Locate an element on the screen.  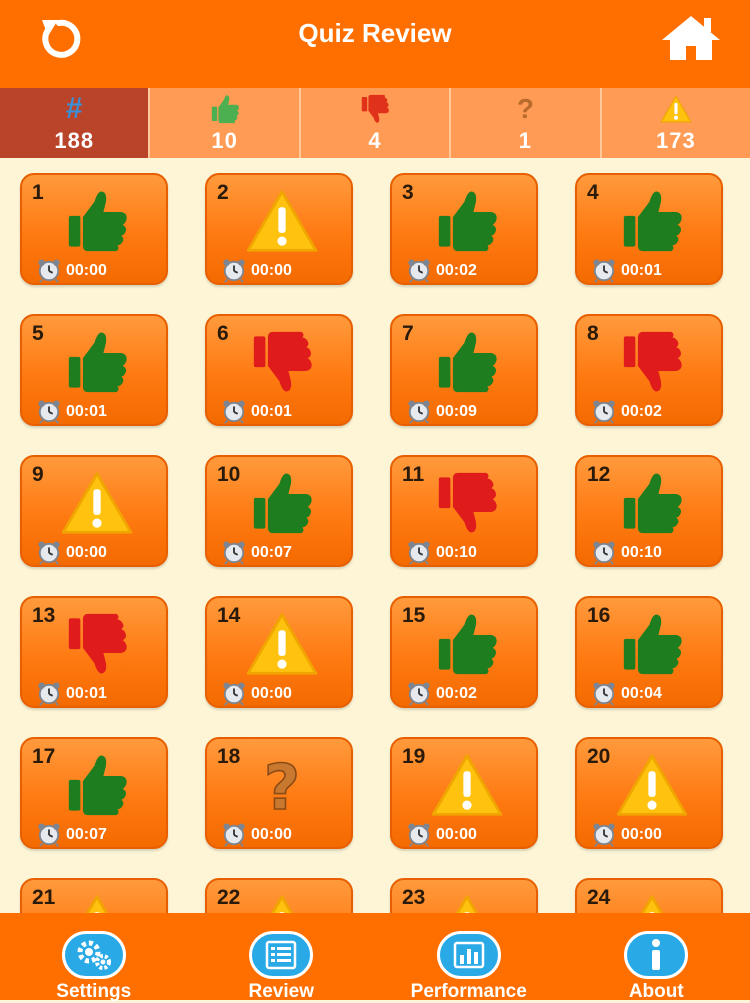
question-time: 00:04 is located at coordinates (641, 694).